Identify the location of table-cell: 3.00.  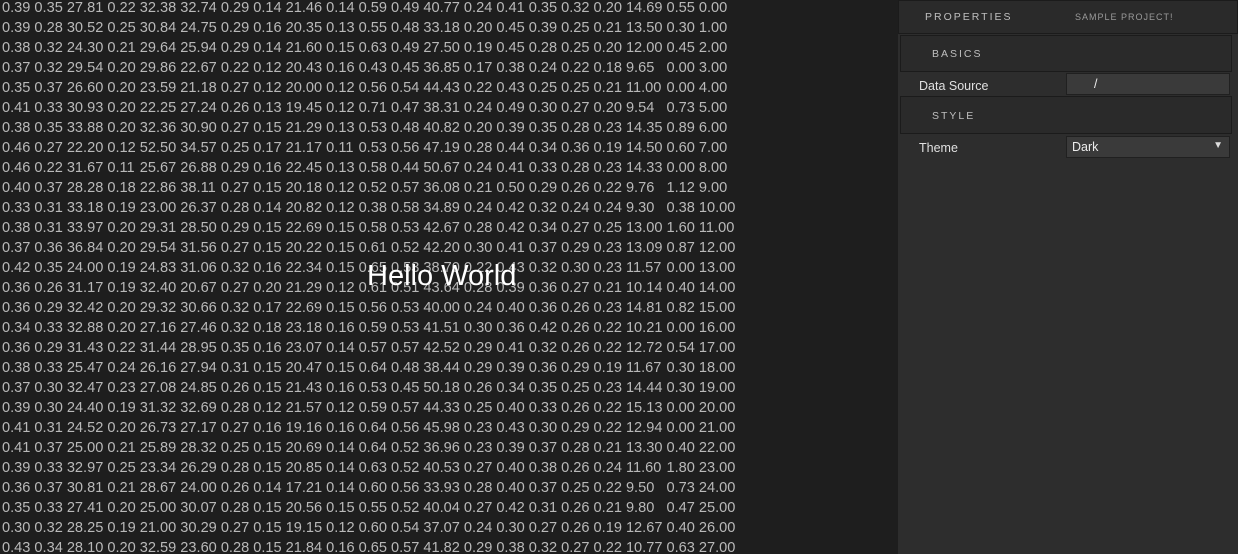
(713, 68).